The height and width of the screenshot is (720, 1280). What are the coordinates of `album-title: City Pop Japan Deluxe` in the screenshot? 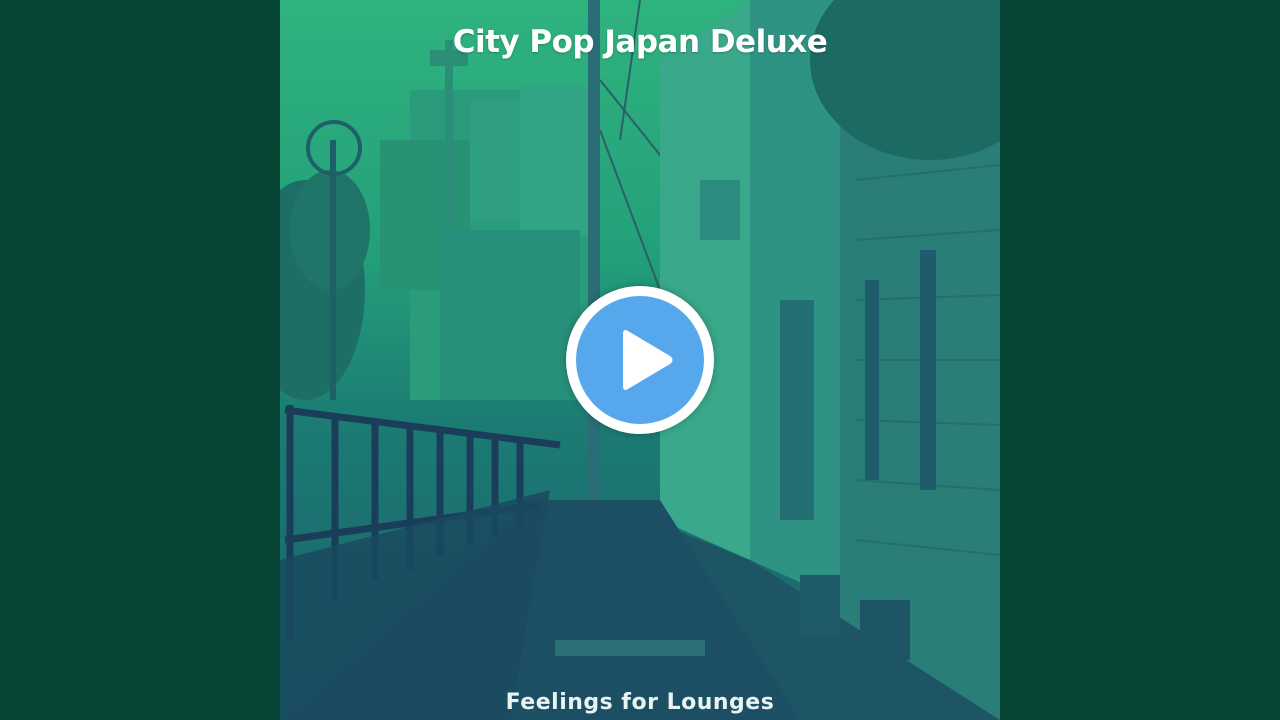 It's located at (640, 42).